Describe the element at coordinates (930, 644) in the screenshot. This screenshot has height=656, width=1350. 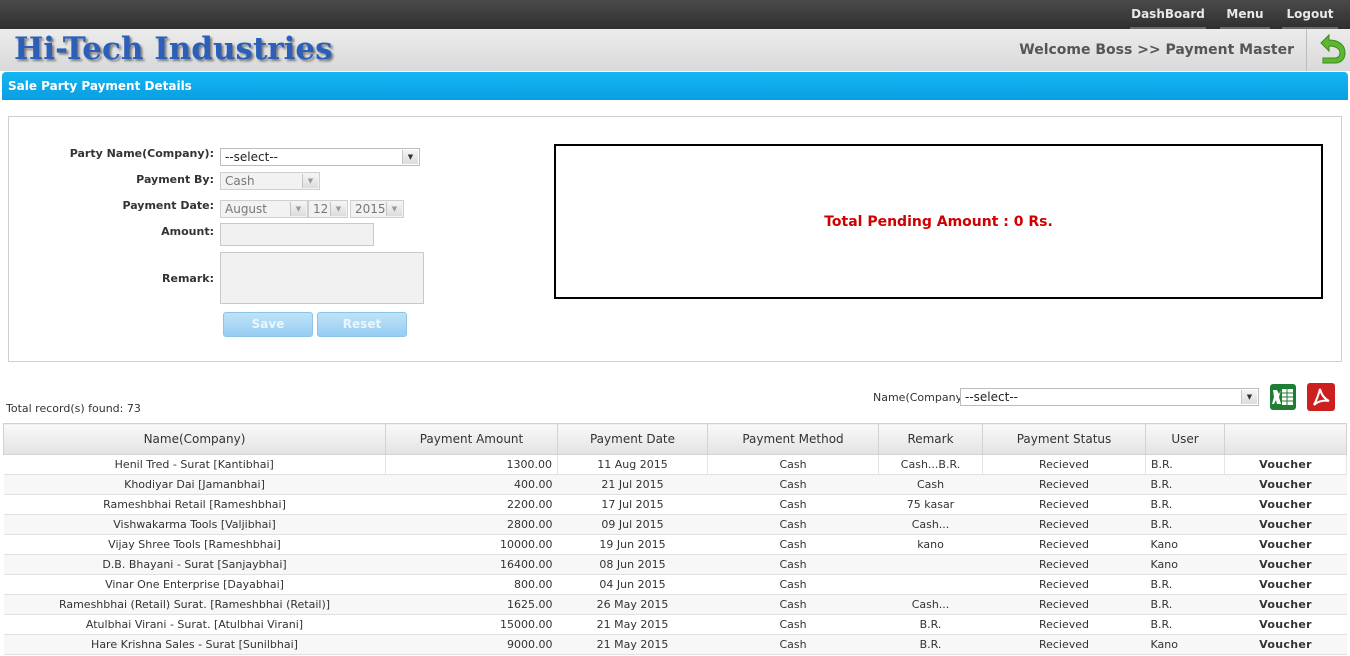
I see `cell-remark: B.R.` at that location.